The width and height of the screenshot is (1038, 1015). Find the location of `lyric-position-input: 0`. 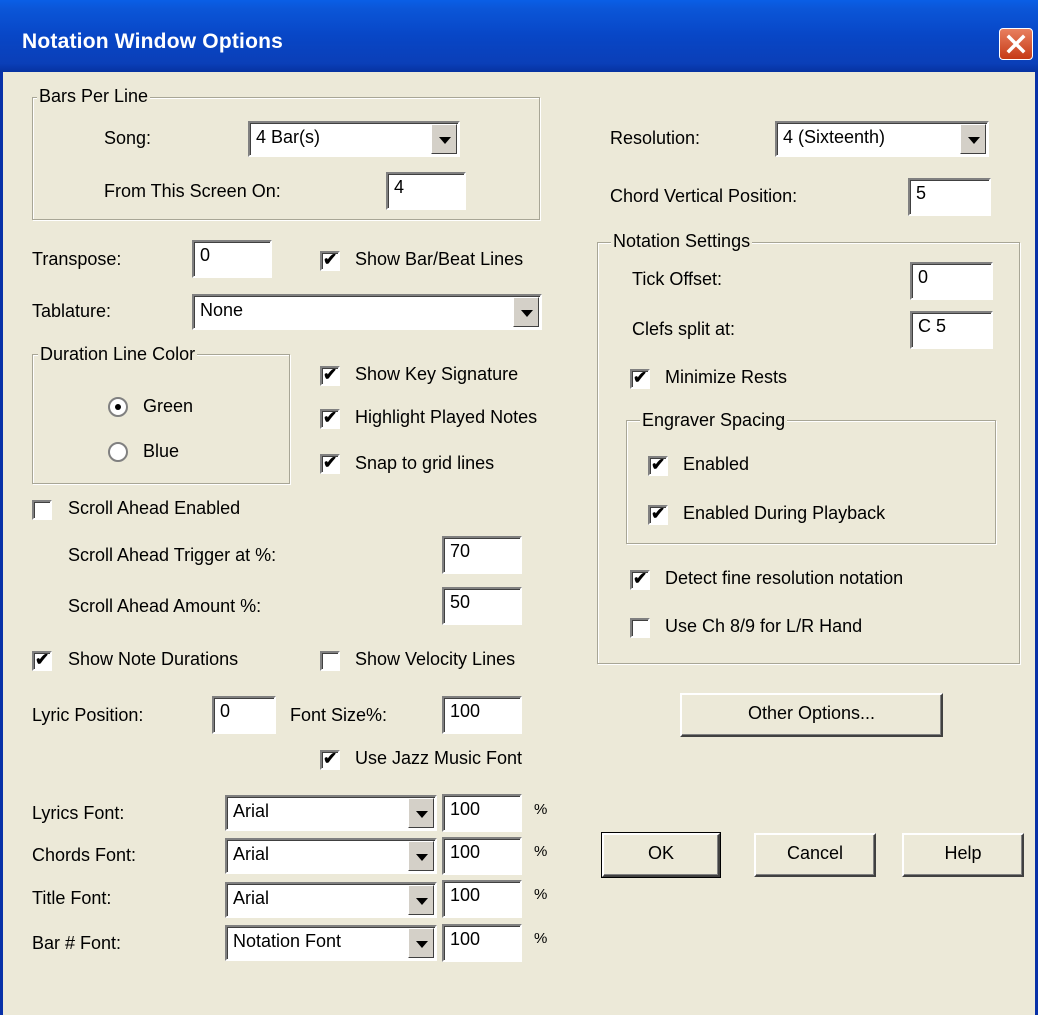

lyric-position-input: 0 is located at coordinates (244, 715).